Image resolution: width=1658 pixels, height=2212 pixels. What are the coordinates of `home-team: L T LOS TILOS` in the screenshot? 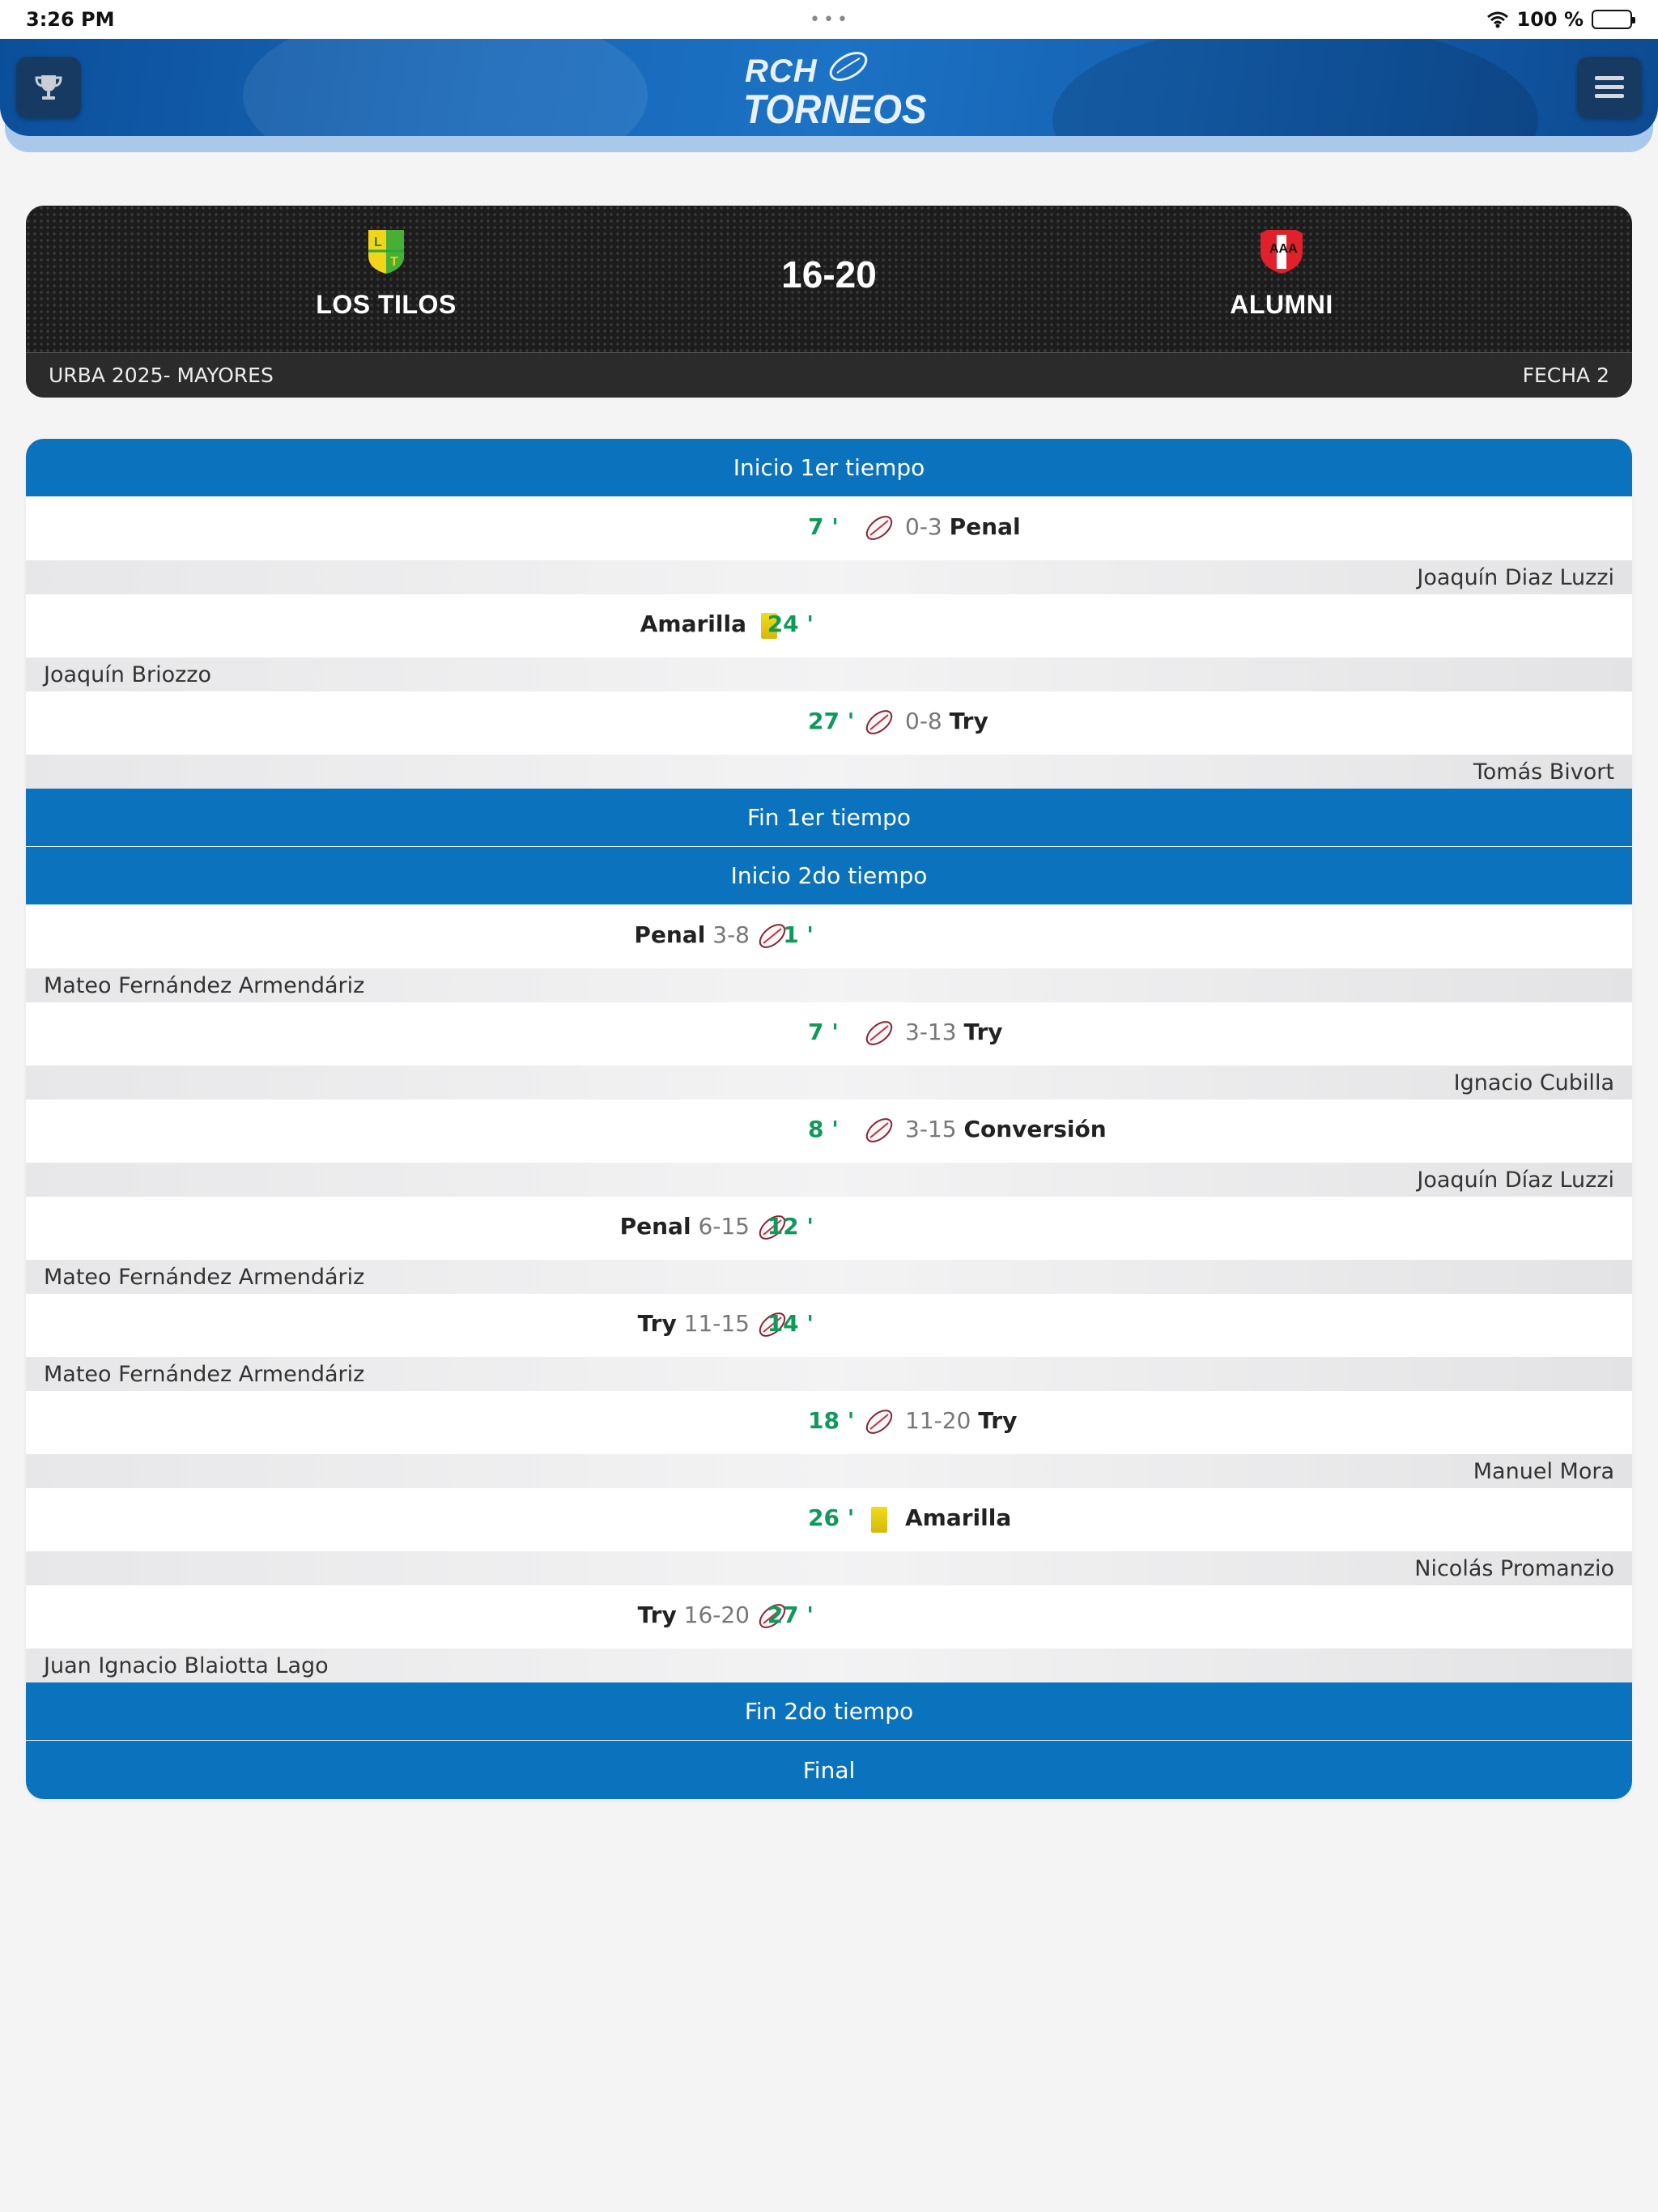 It's located at (386, 274).